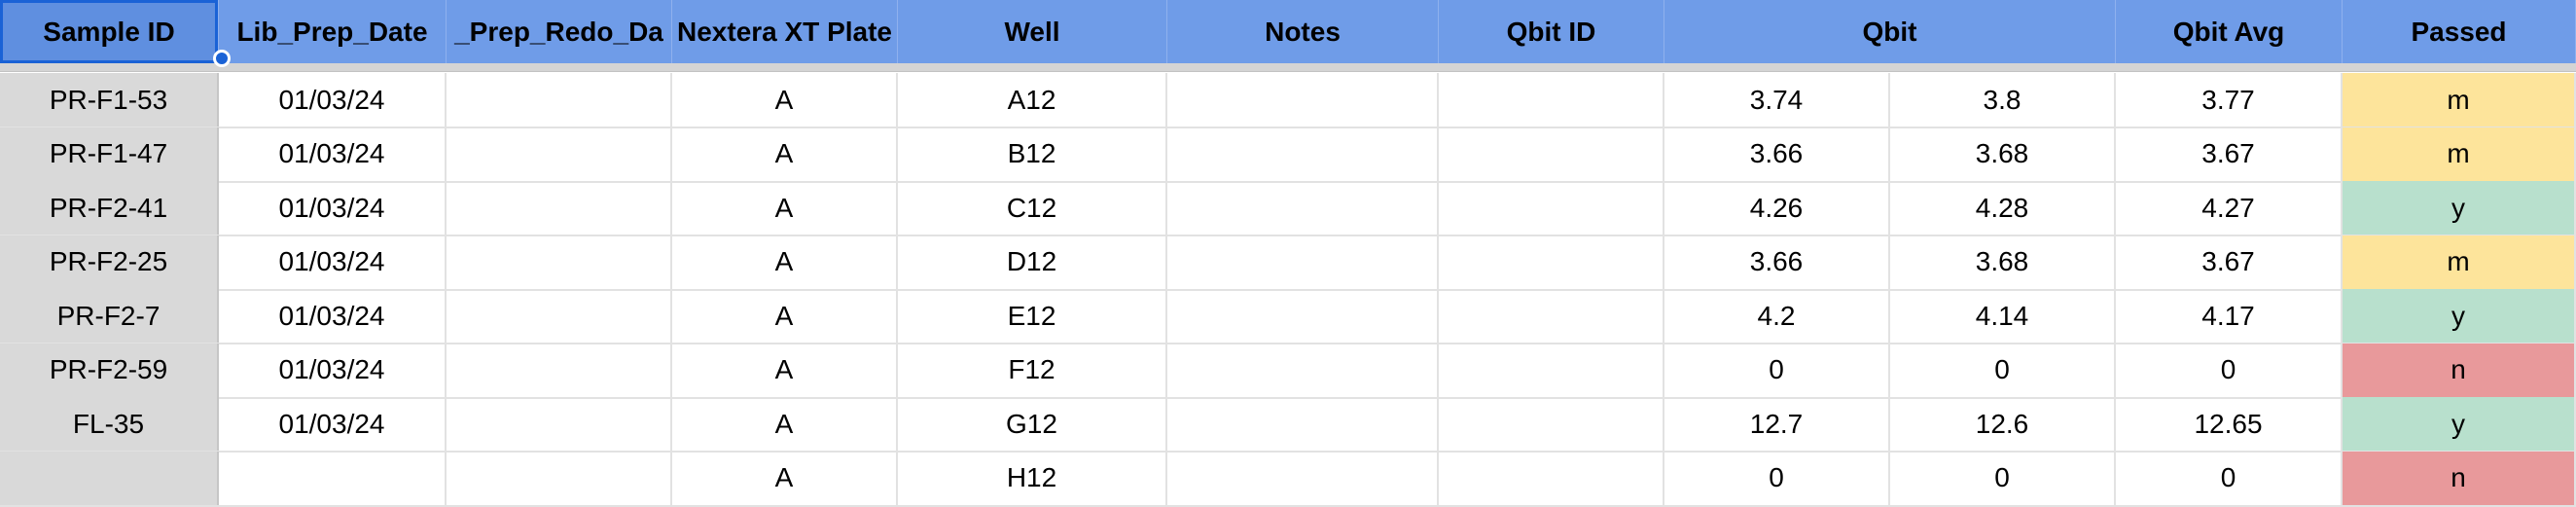  I want to click on cell-sample-id, so click(109, 478).